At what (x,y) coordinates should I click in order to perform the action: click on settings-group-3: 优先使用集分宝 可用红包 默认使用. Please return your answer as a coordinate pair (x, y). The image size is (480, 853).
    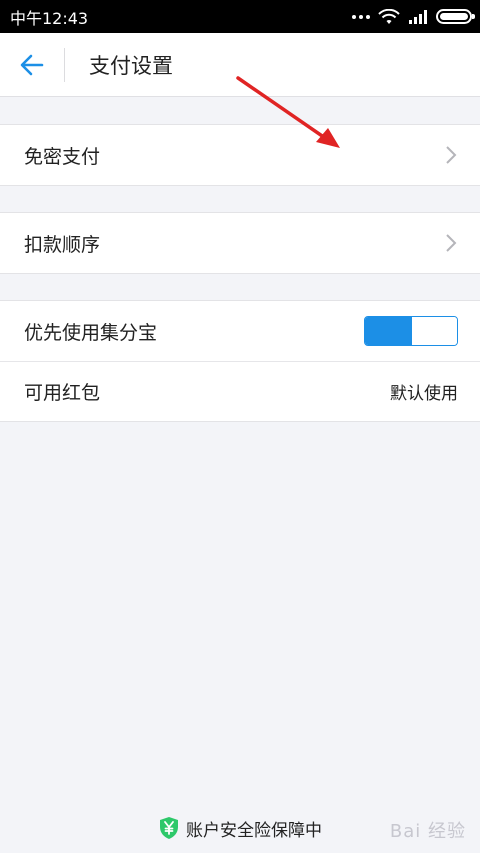
    Looking at the image, I should click on (240, 361).